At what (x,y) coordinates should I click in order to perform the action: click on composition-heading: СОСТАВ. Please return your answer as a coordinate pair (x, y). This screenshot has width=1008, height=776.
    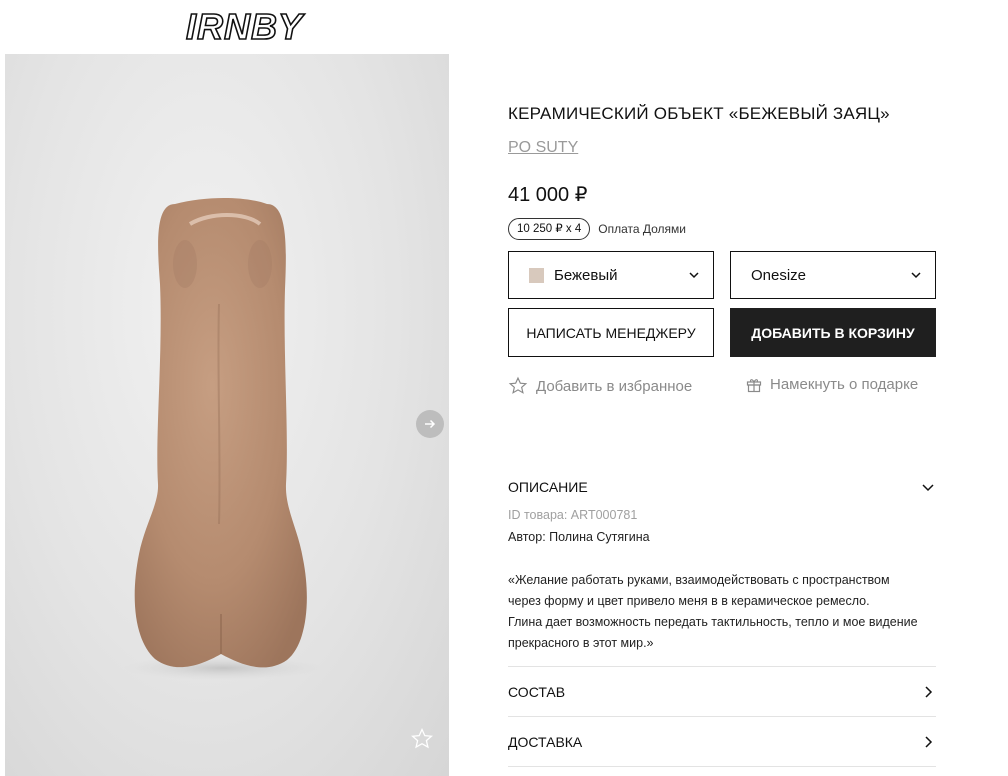
    Looking at the image, I should click on (537, 692).